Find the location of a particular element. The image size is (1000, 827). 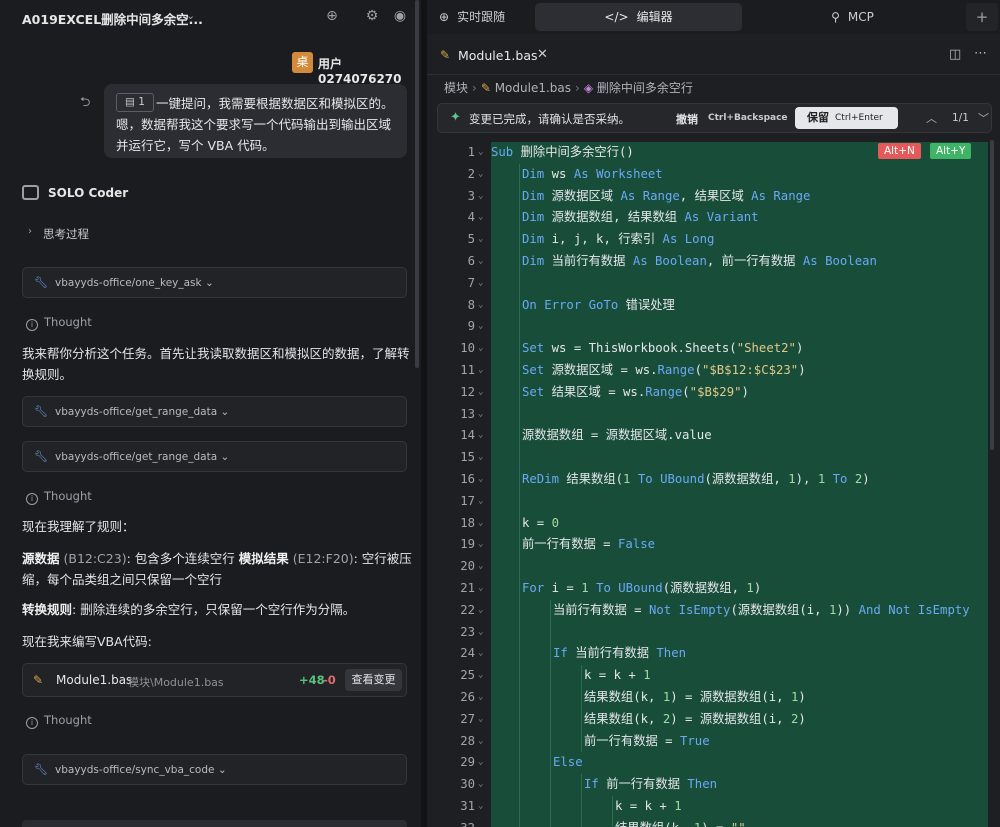

code-line: 26 ⌄ 结果数组(k, 1) = 源数据数组(i, 1) is located at coordinates (713, 698).